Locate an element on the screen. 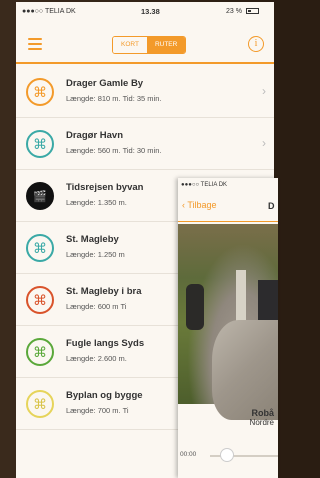 The height and width of the screenshot is (478, 320). view-segmented-control: KORT RUTER is located at coordinates (149, 45).